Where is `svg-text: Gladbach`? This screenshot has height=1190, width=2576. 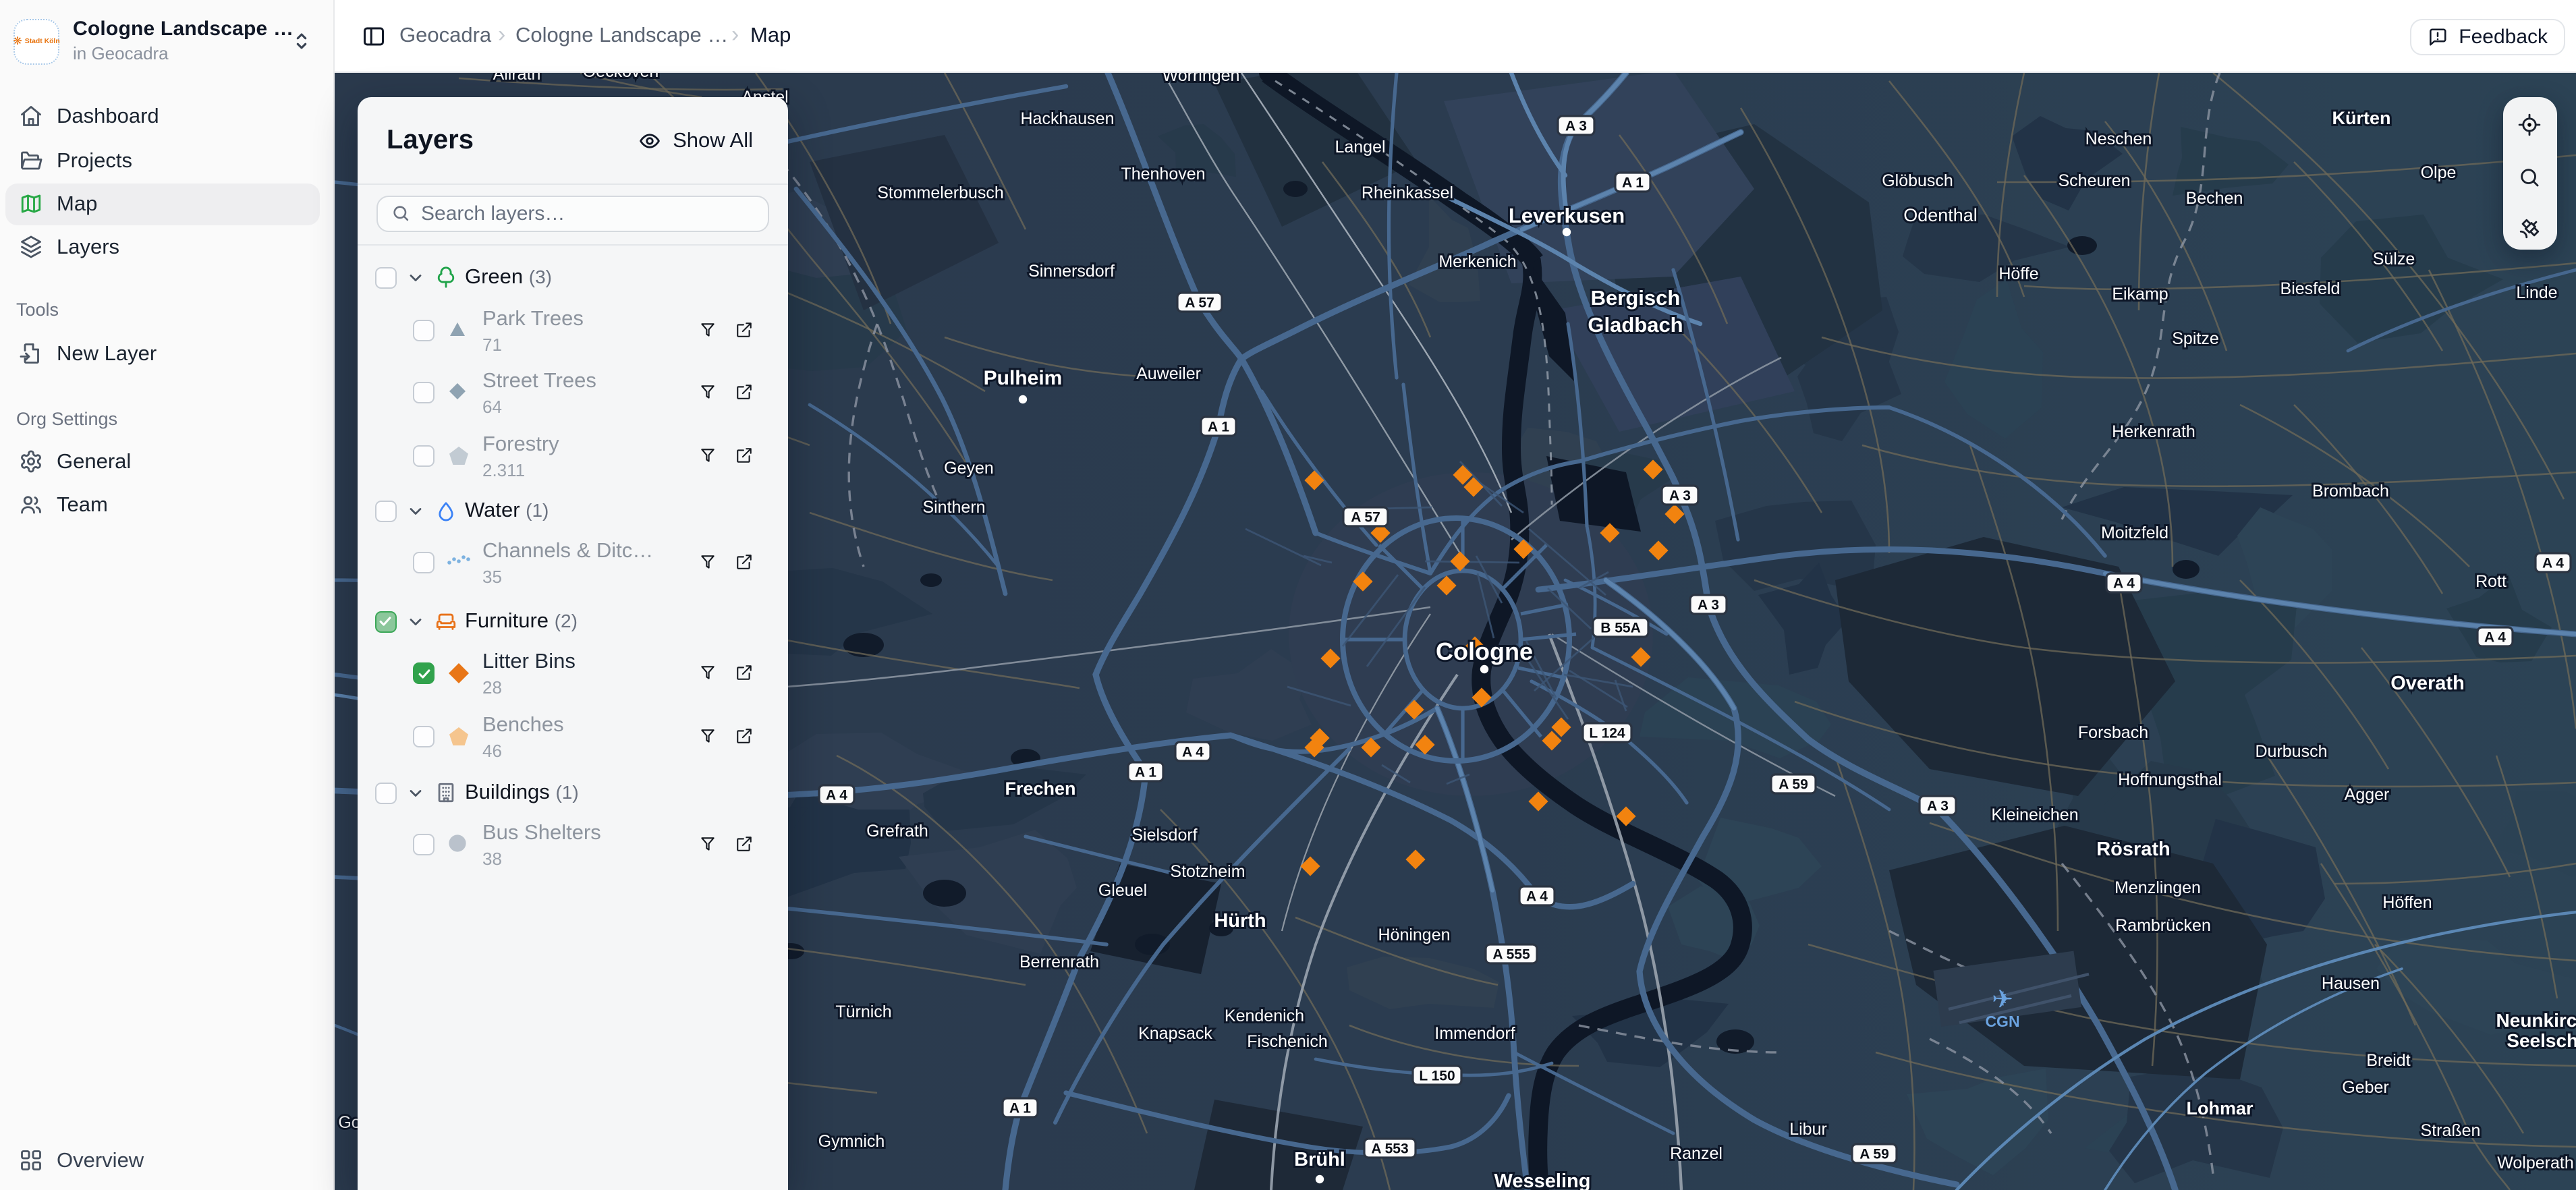
svg-text: Gladbach is located at coordinates (1635, 325).